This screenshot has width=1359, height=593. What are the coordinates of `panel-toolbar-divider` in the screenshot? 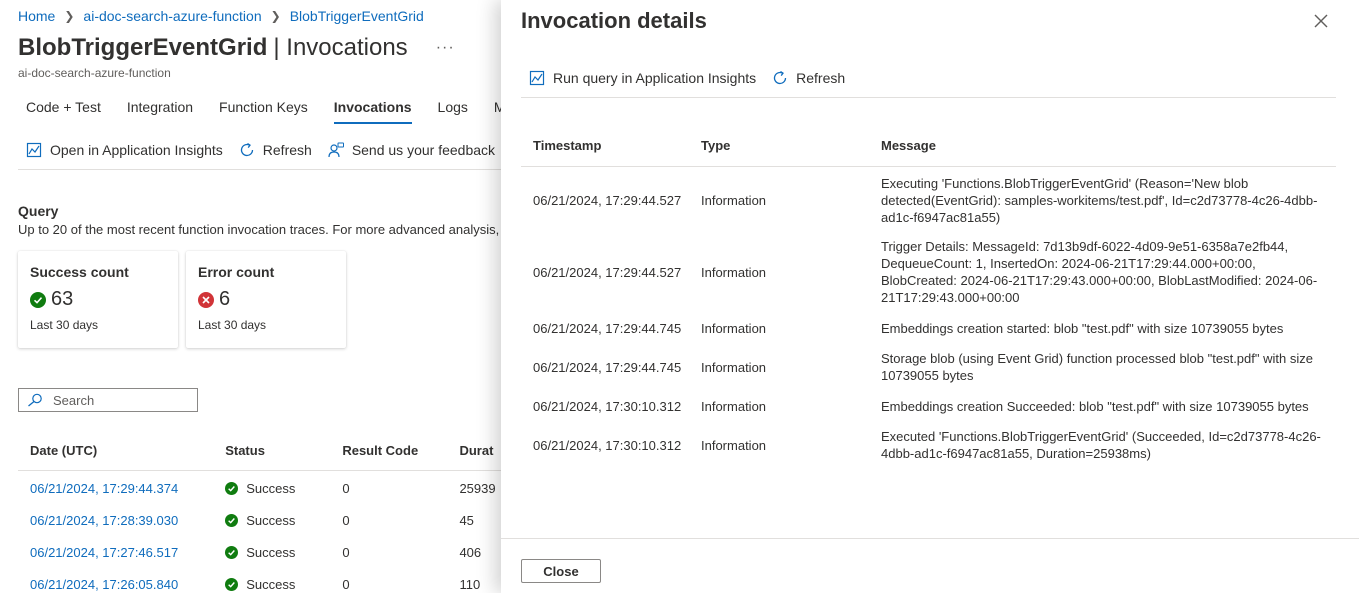 It's located at (928, 97).